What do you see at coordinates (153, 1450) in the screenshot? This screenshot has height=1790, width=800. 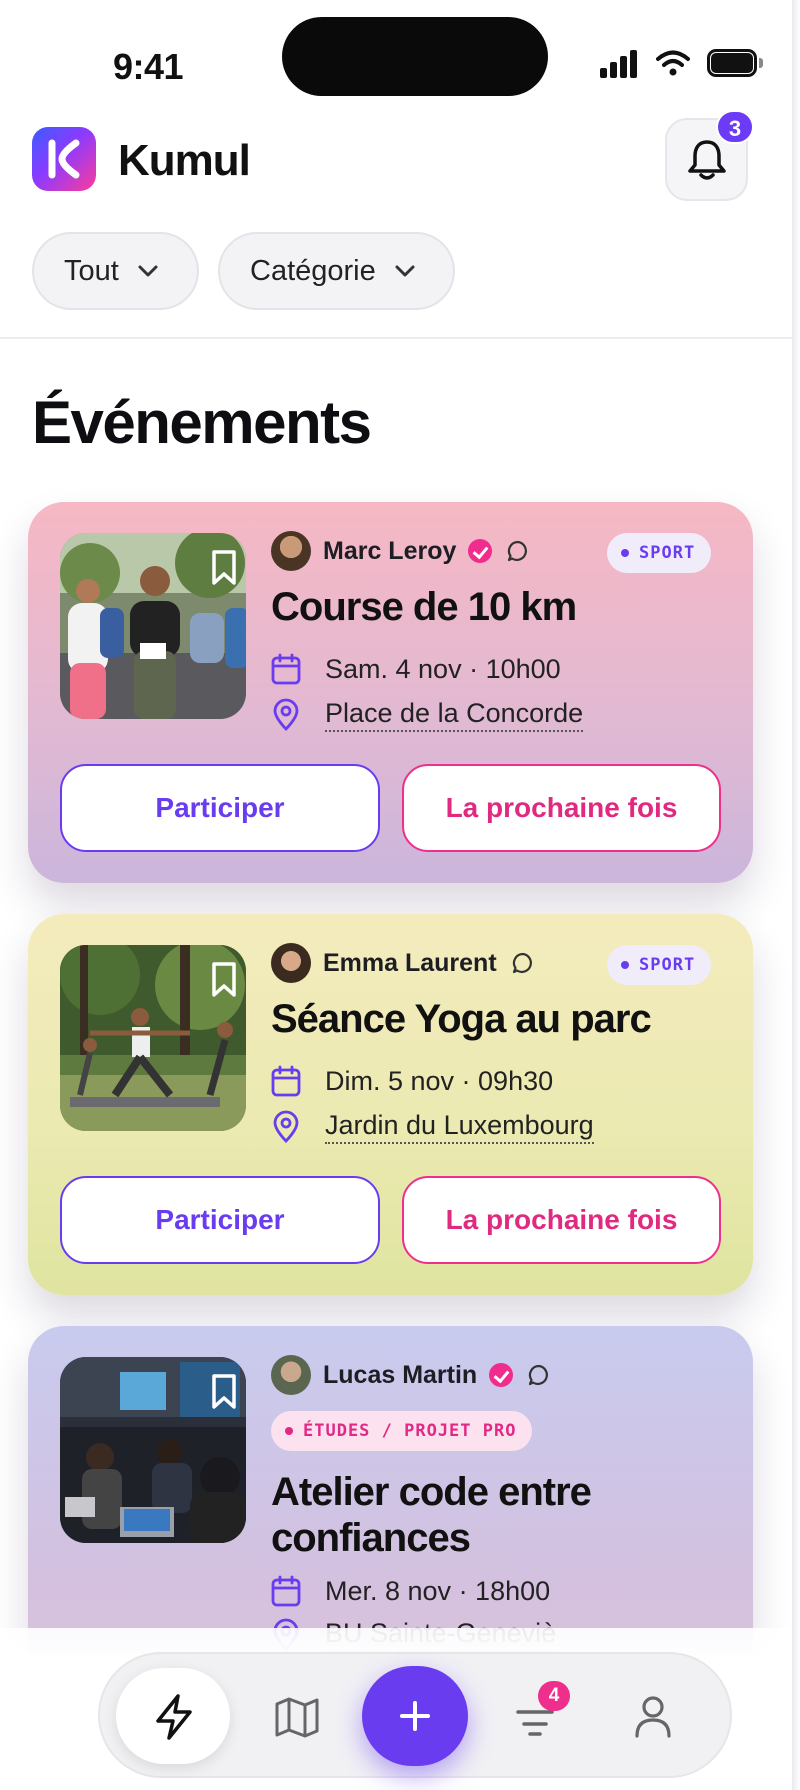 I see `event-image-workshop` at bounding box center [153, 1450].